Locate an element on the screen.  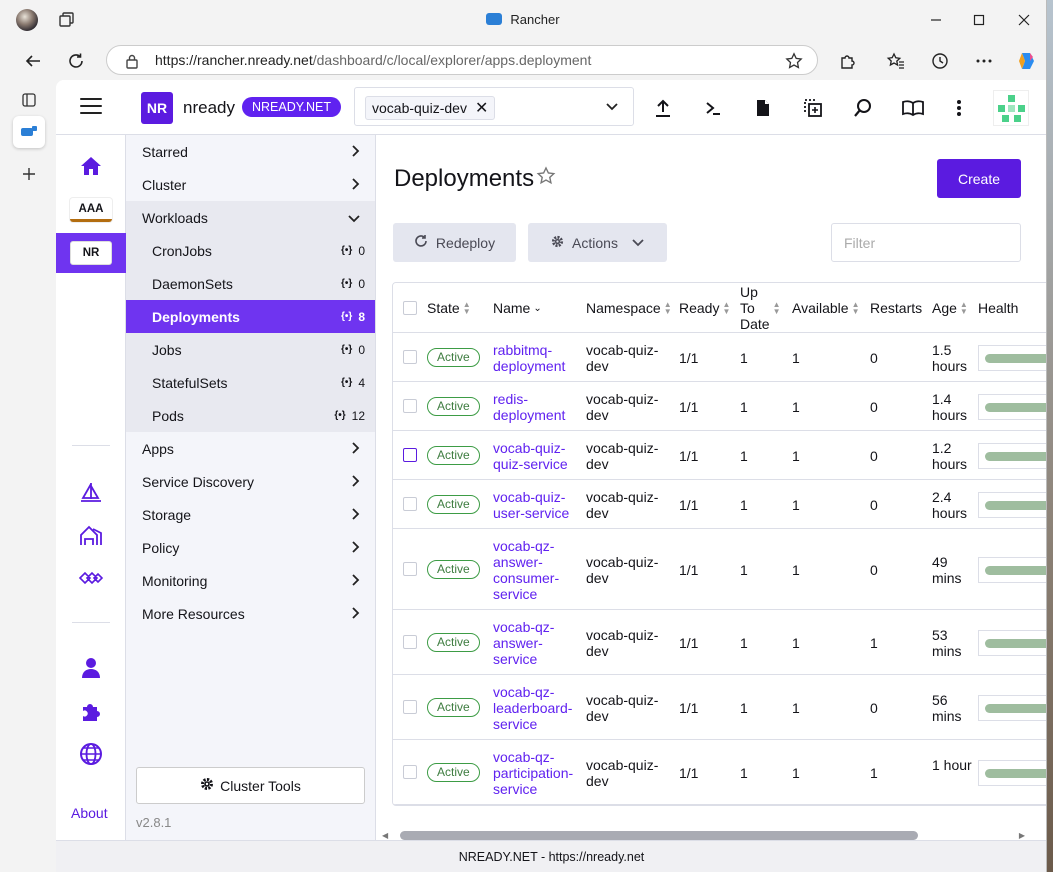
health-bar is located at coordinates (1012, 455).